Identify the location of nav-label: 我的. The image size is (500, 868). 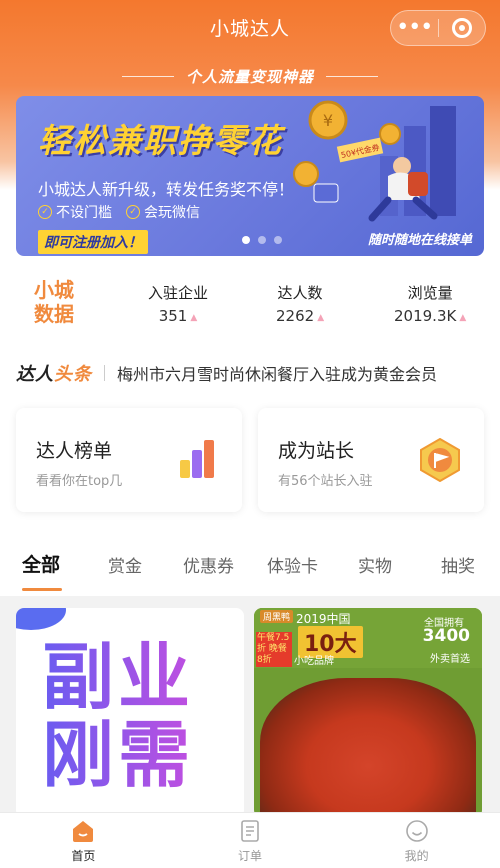
(416, 856).